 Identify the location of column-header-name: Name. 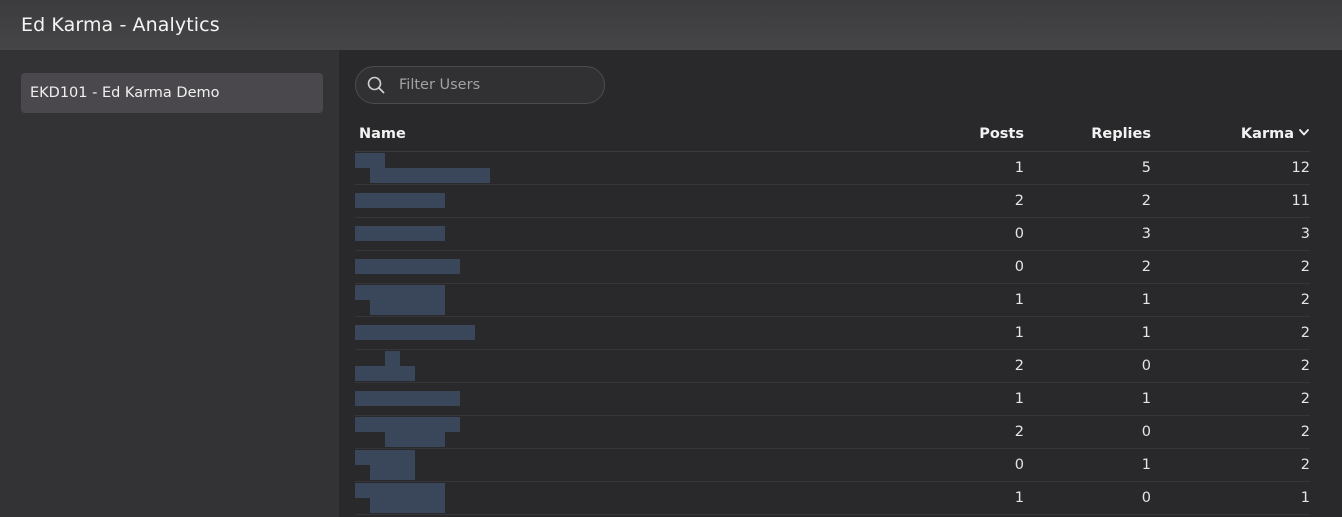
(620, 134).